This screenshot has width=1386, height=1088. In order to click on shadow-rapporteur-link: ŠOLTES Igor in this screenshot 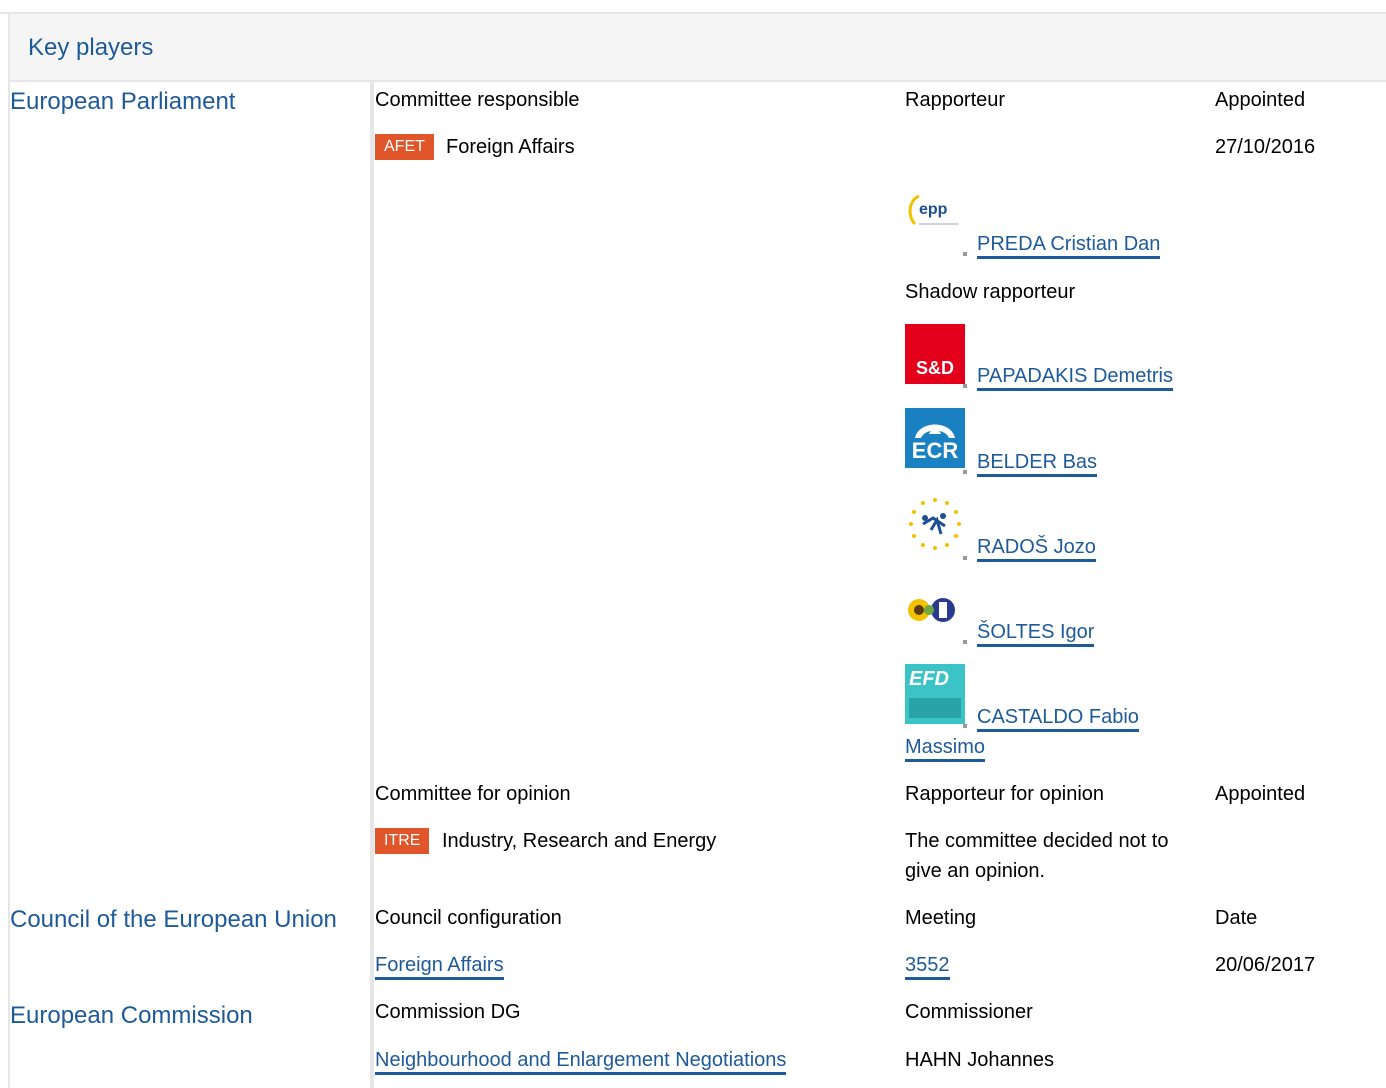, I will do `click(1036, 634)`.